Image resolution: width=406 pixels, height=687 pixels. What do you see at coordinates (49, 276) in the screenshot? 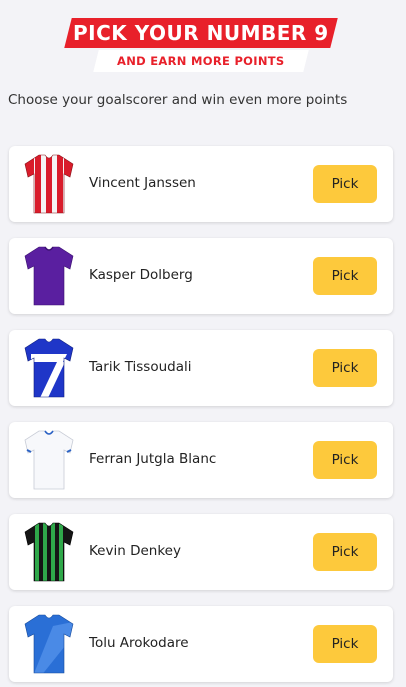
I see `purple-shirt-icon` at bounding box center [49, 276].